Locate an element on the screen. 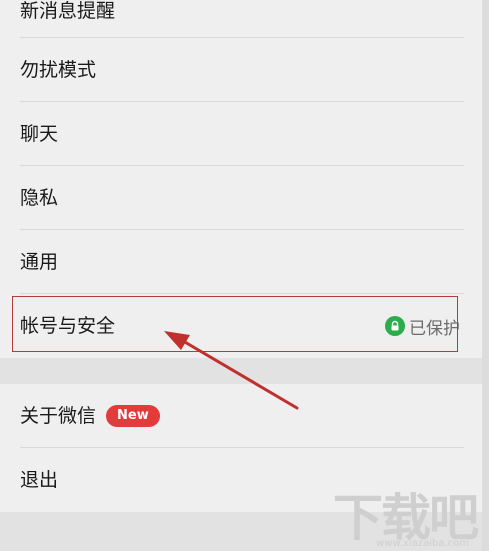 Image resolution: width=489 pixels, height=551 pixels. section-divider is located at coordinates (241, 371).